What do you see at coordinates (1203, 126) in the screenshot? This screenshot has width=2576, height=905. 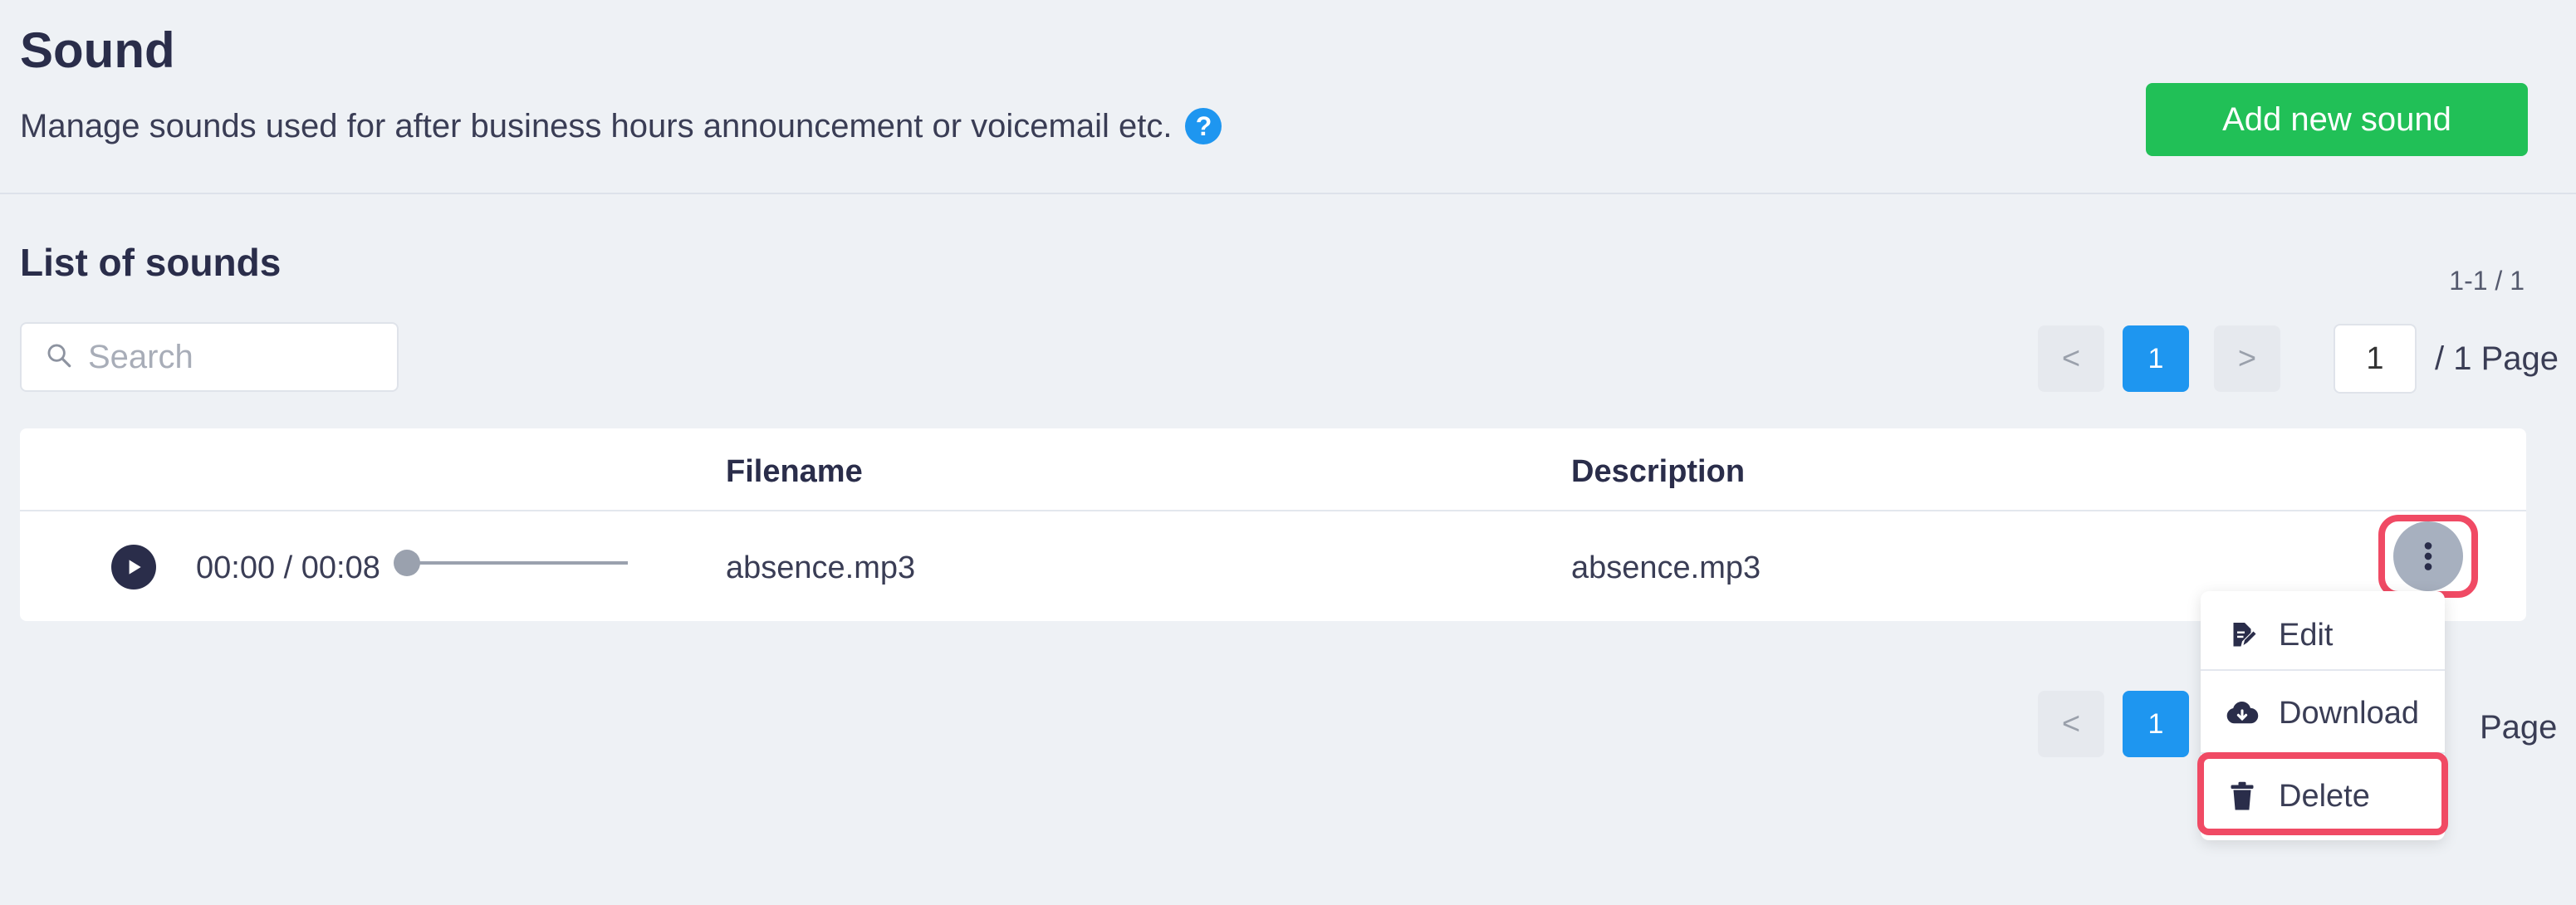 I see `help-icon: ?` at bounding box center [1203, 126].